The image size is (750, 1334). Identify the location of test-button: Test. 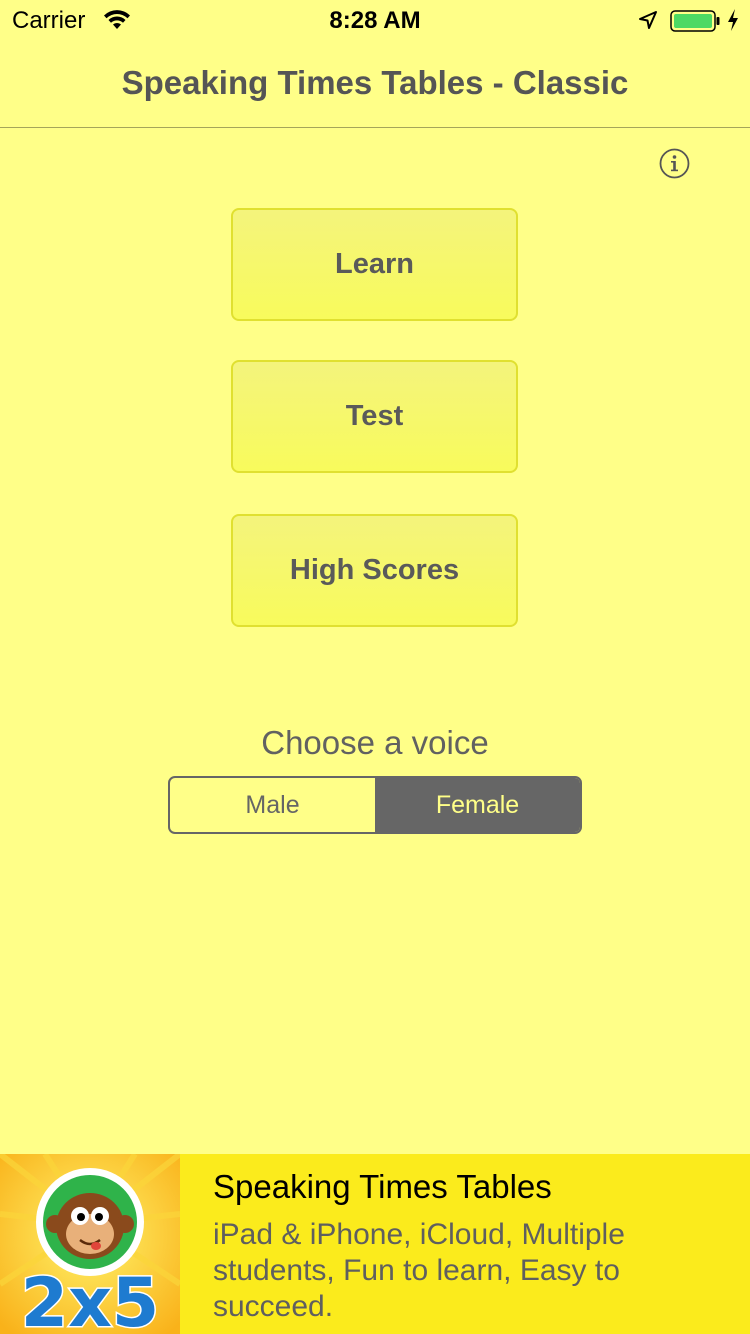
(374, 416).